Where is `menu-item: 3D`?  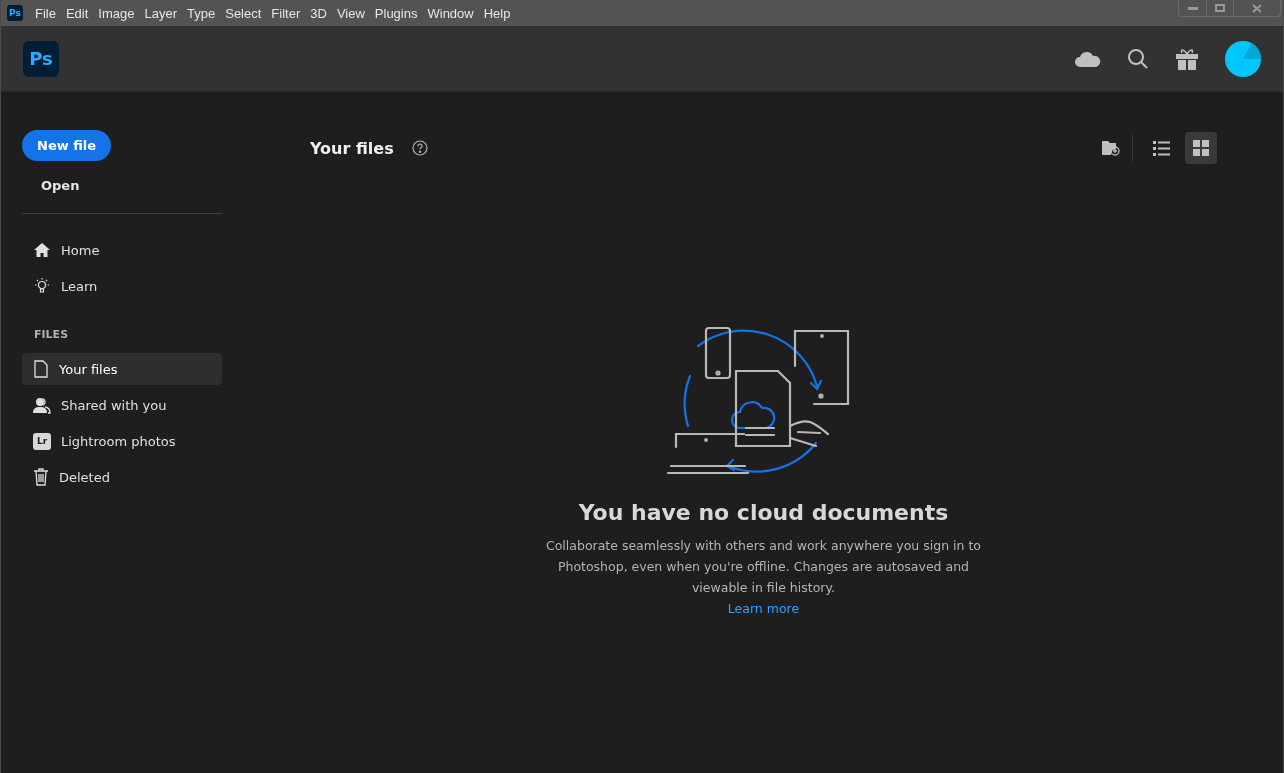 menu-item: 3D is located at coordinates (318, 13).